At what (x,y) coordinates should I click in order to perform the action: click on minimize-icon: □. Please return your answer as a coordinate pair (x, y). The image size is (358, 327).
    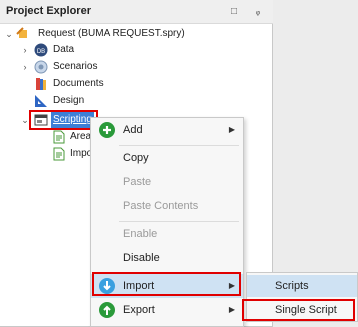
    Looking at the image, I should click on (234, 12).